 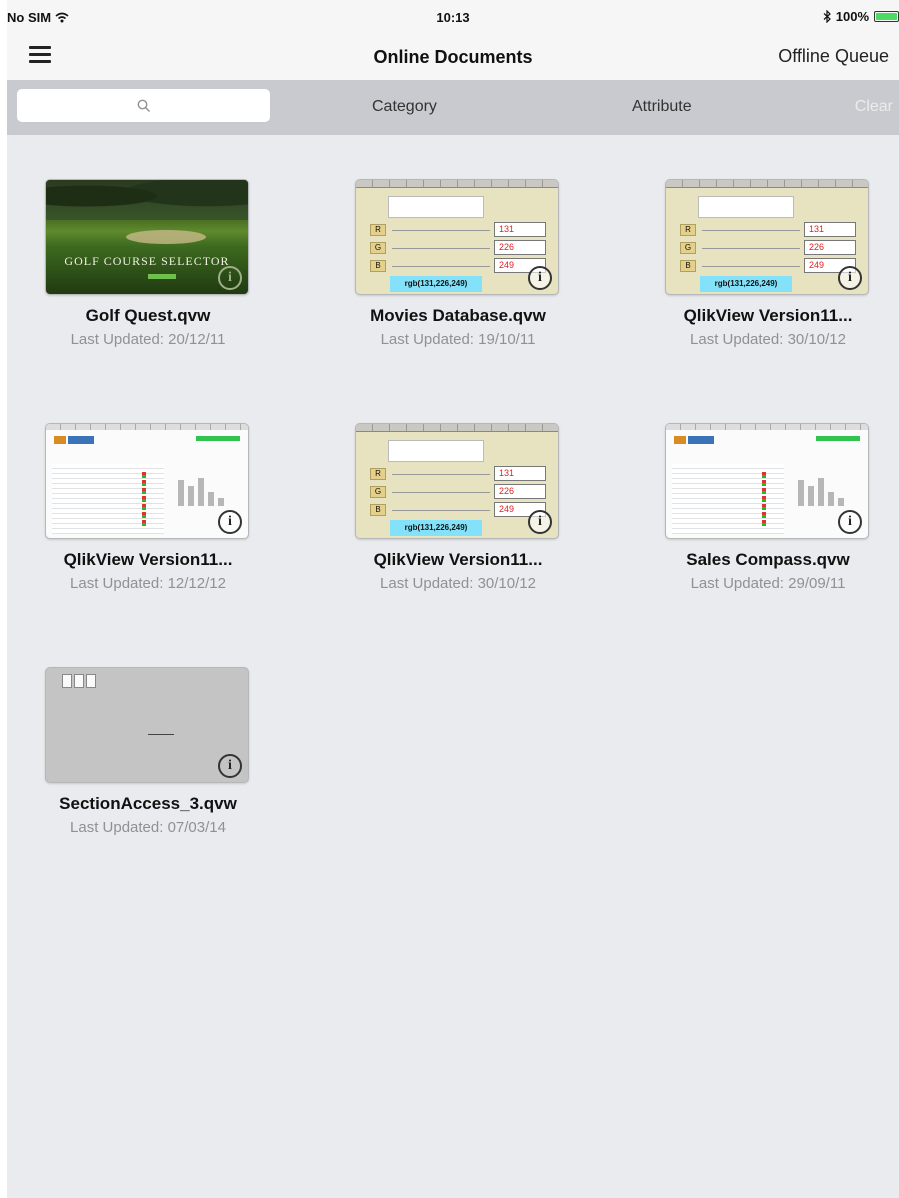 What do you see at coordinates (768, 559) in the screenshot?
I see `document-title: Sales Compass.qvw` at bounding box center [768, 559].